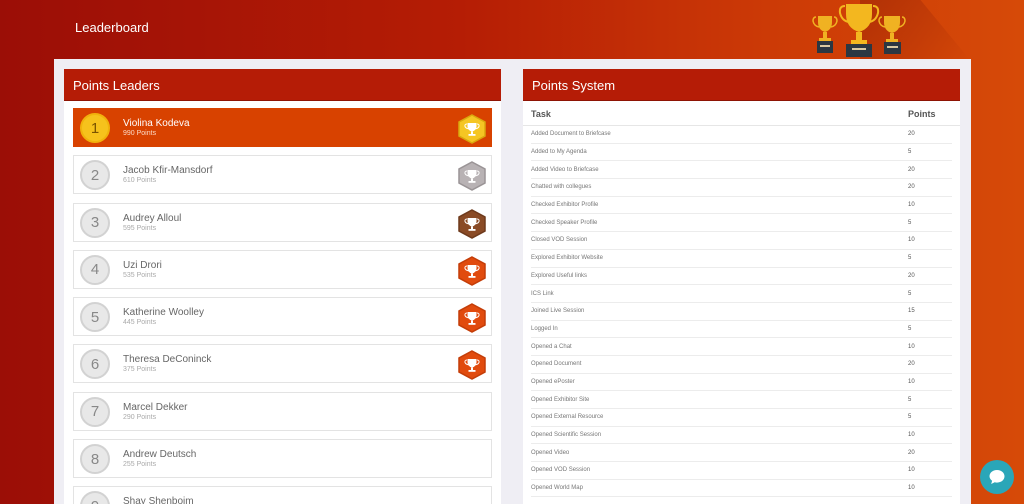 This screenshot has height=504, width=1024. What do you see at coordinates (556, 364) in the screenshot?
I see `task-cell: Opened Document` at bounding box center [556, 364].